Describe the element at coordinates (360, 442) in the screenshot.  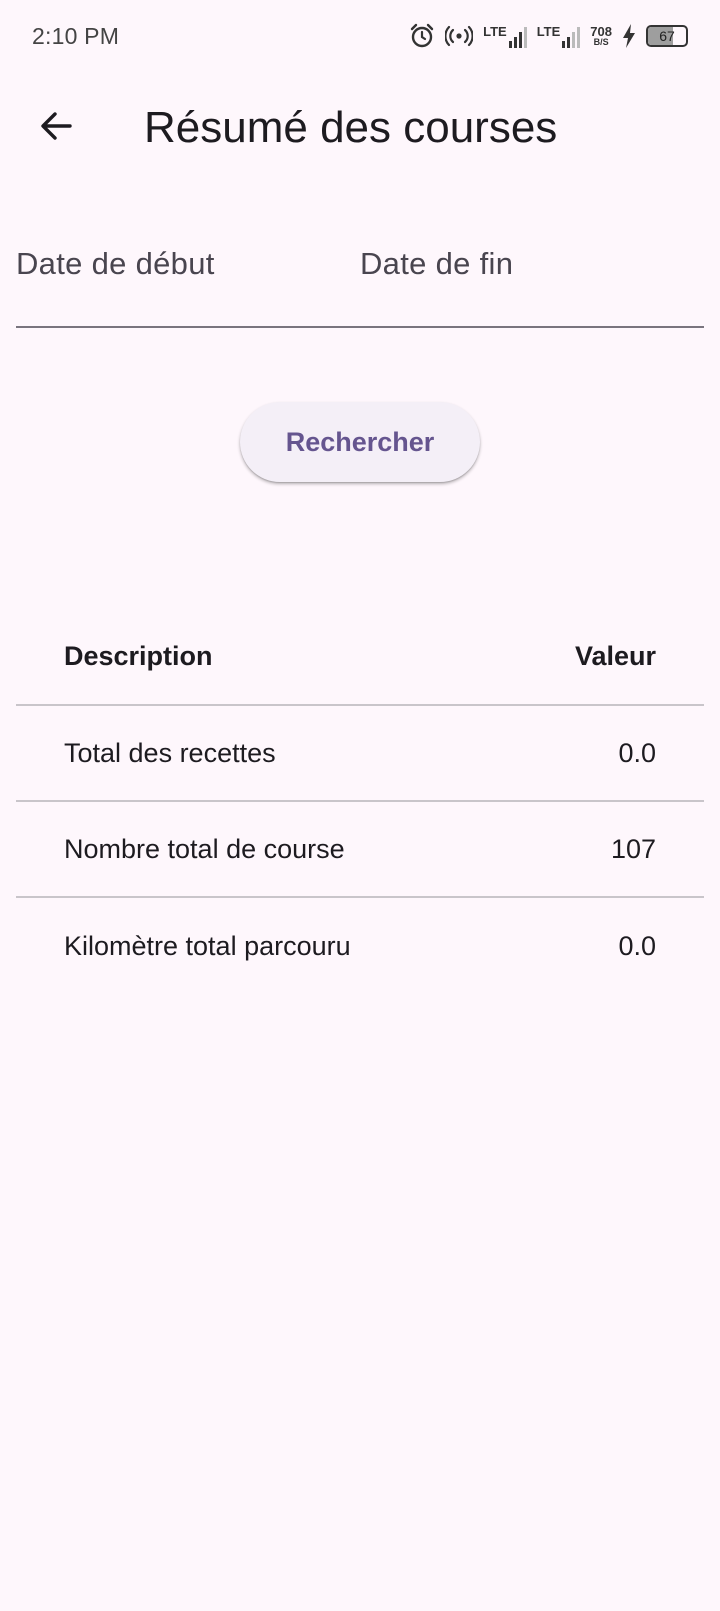
I see `search-button: Rechercher` at that location.